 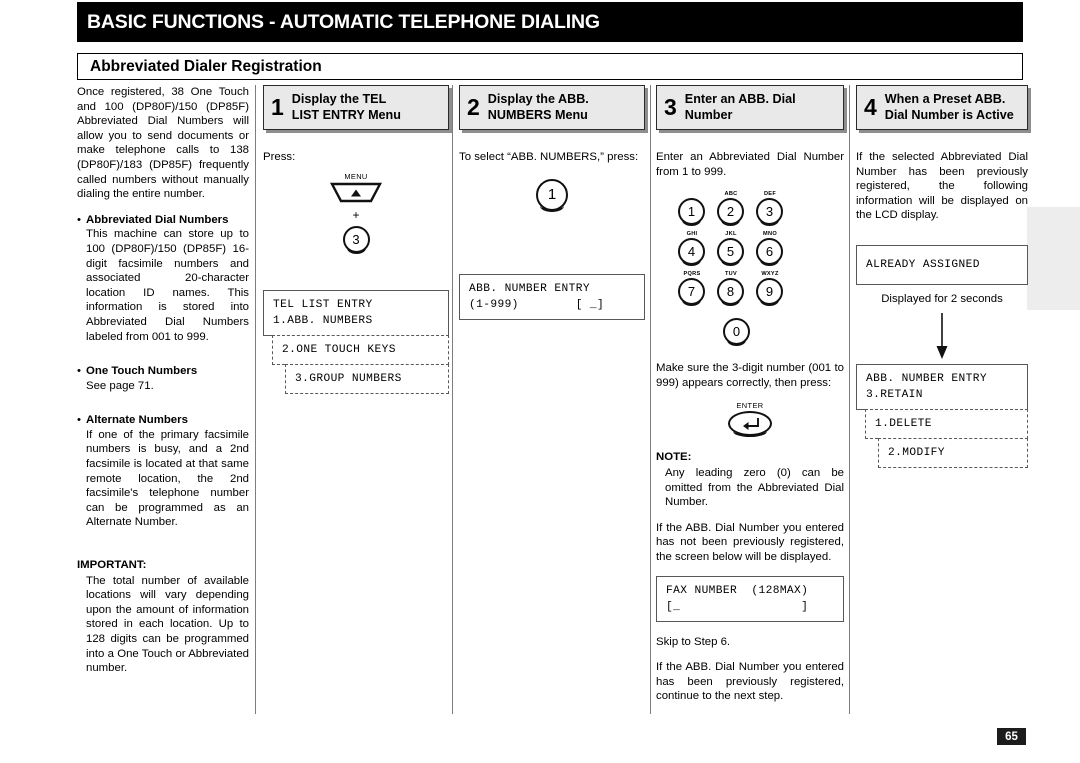 I want to click on plus-symbol: +, so click(x=356, y=214).